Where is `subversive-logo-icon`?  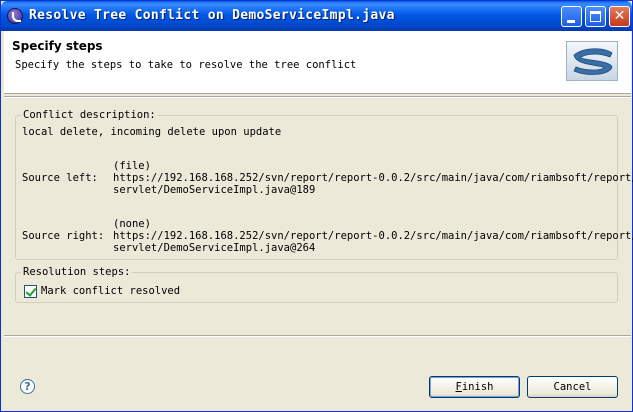
subversive-logo-icon is located at coordinates (592, 61).